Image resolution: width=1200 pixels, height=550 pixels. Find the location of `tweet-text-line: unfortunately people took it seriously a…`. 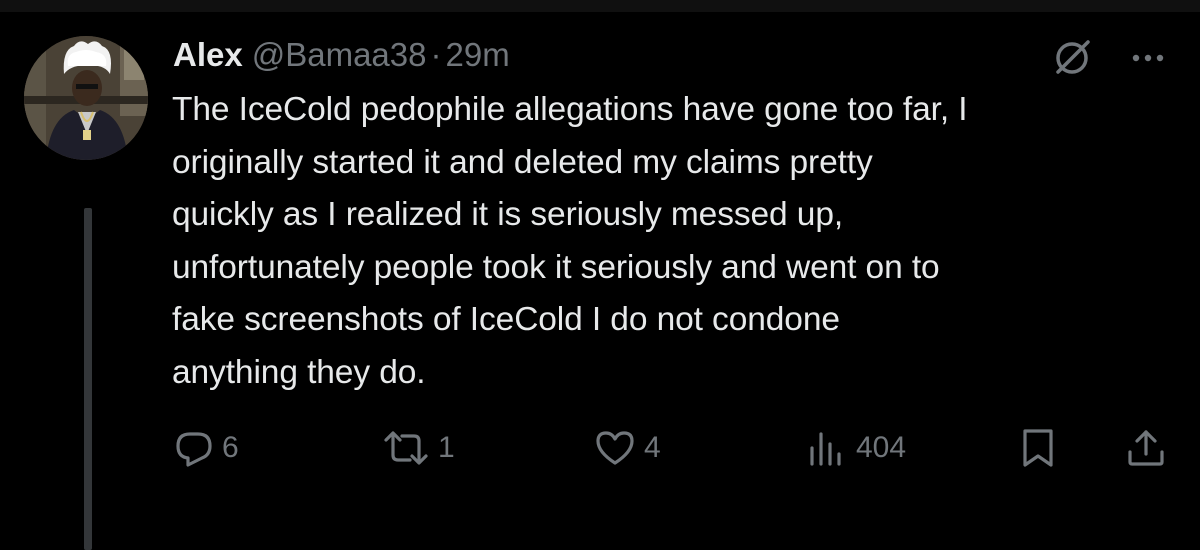

tweet-text-line: unfortunately people took it seriously a… is located at coordinates (556, 267).